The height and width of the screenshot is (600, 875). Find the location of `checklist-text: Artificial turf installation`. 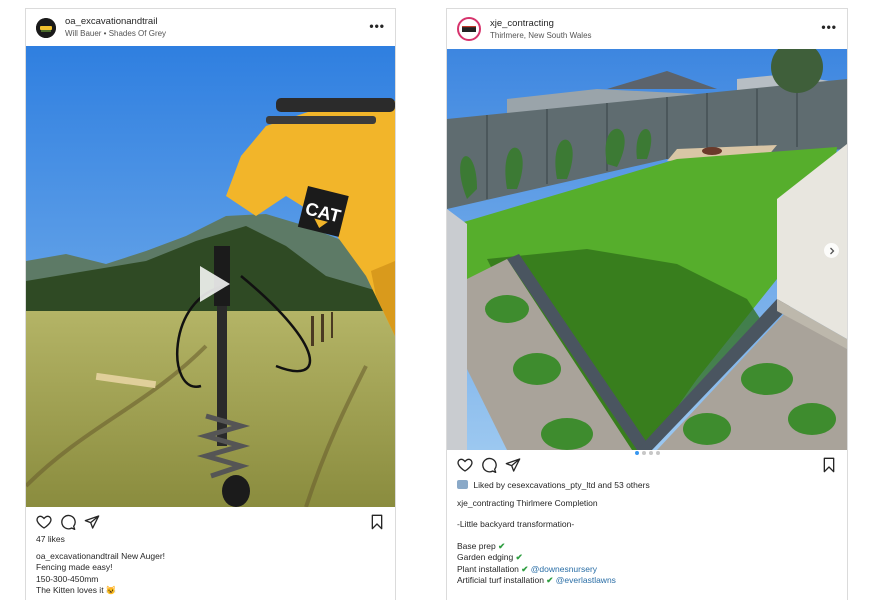

checklist-text: Artificial turf installation is located at coordinates (500, 580).